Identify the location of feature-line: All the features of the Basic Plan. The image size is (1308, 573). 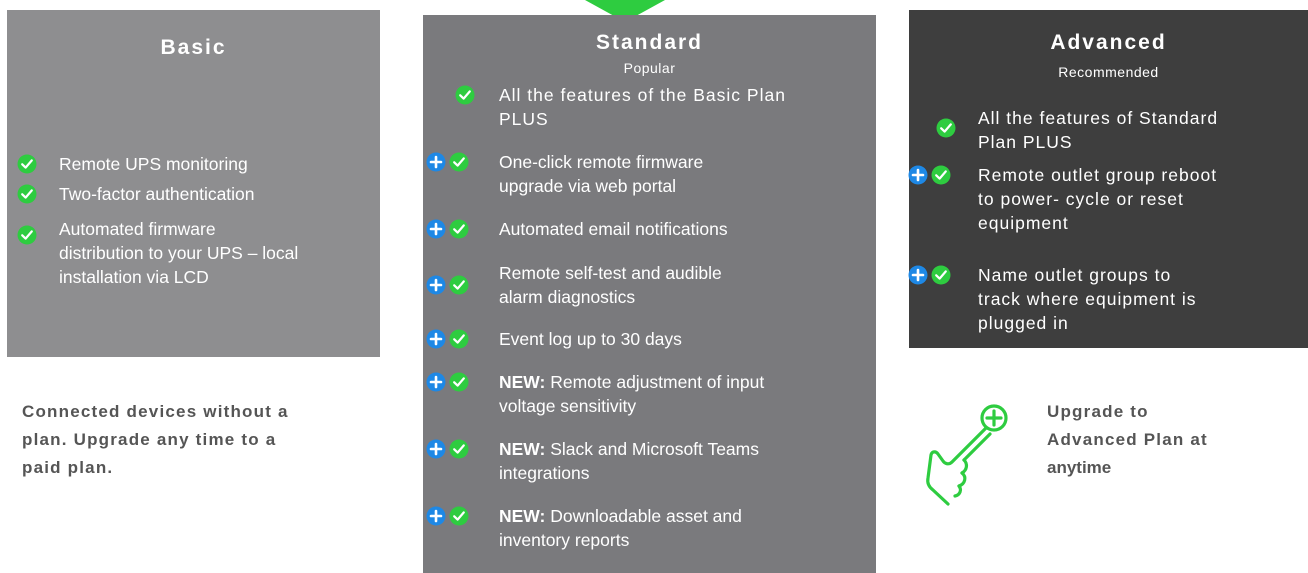
(642, 95).